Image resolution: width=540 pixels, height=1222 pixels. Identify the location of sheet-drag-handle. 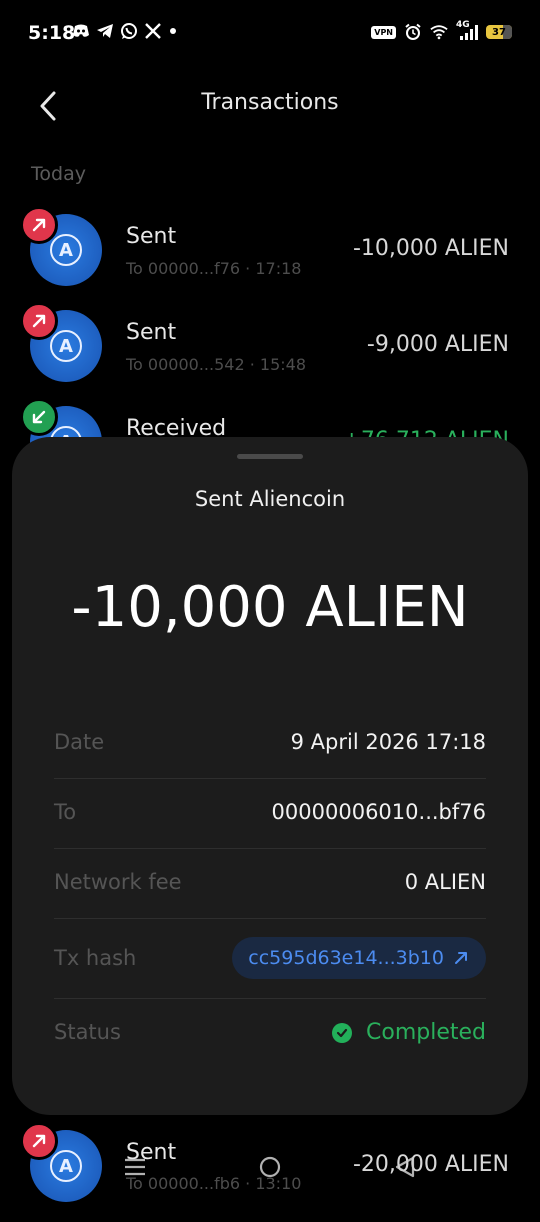
(270, 456).